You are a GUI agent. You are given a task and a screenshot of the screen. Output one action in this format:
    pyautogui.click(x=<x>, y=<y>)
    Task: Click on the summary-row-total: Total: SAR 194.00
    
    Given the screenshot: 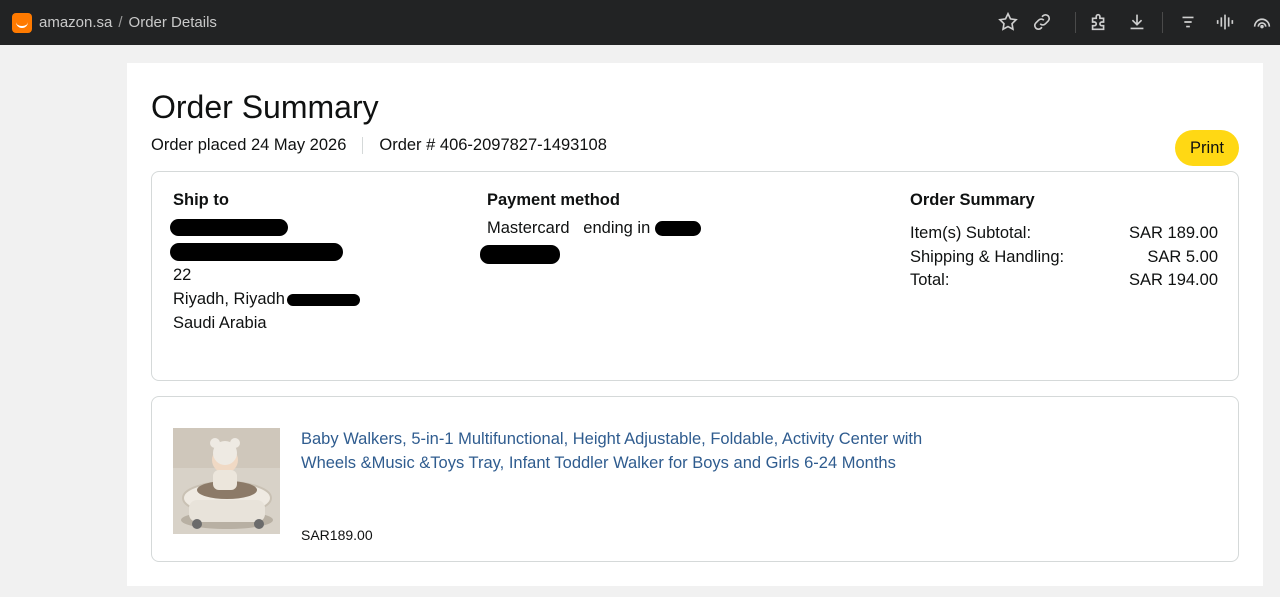 What is the action you would take?
    pyautogui.click(x=1064, y=280)
    